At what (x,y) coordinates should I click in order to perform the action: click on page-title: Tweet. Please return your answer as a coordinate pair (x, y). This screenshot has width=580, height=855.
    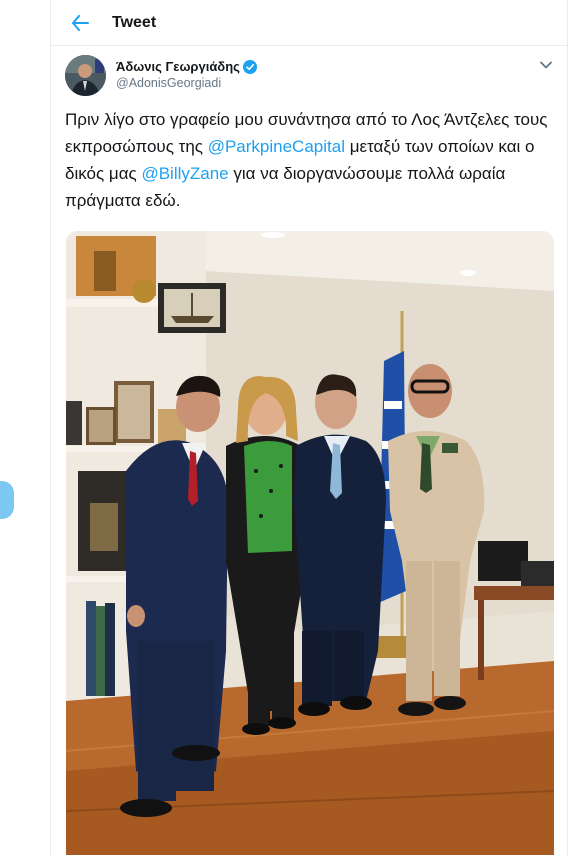
    Looking at the image, I should click on (134, 22).